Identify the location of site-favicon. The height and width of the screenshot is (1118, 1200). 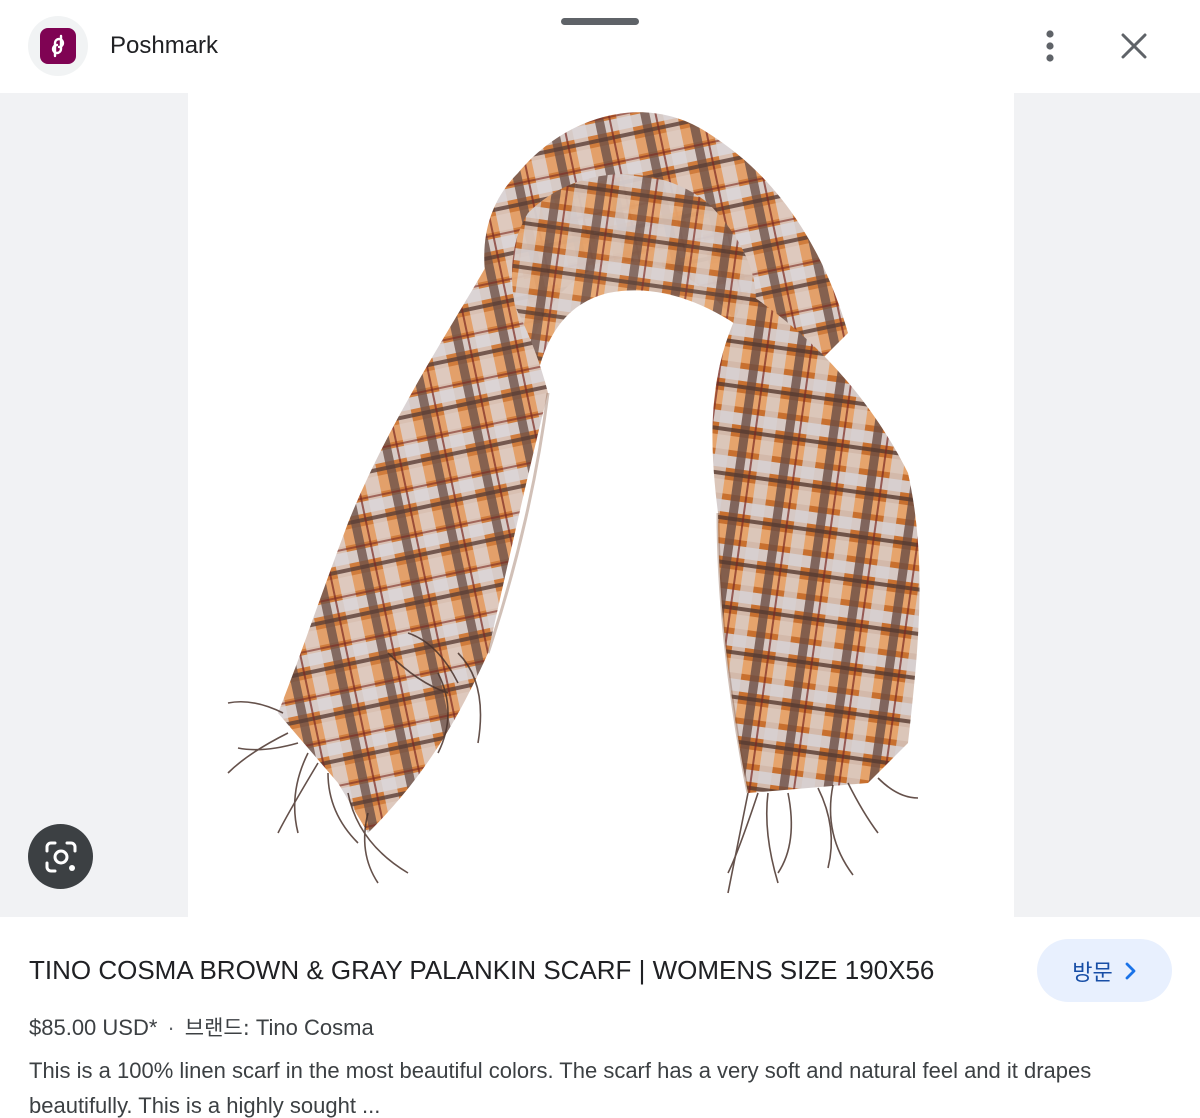
(58, 46).